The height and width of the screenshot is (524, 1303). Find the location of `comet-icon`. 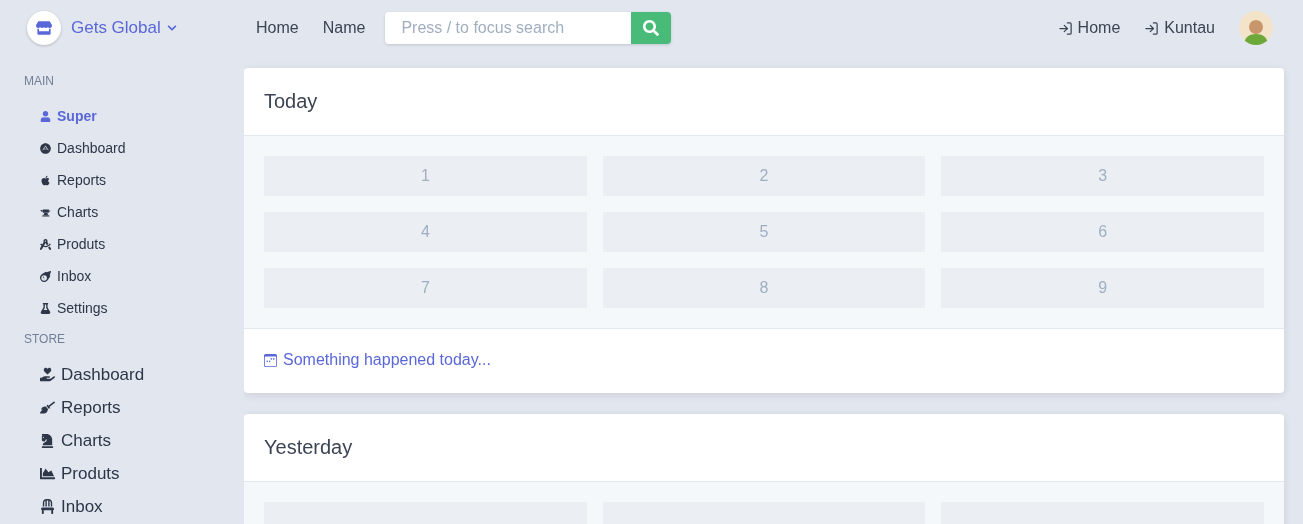

comet-icon is located at coordinates (45, 276).